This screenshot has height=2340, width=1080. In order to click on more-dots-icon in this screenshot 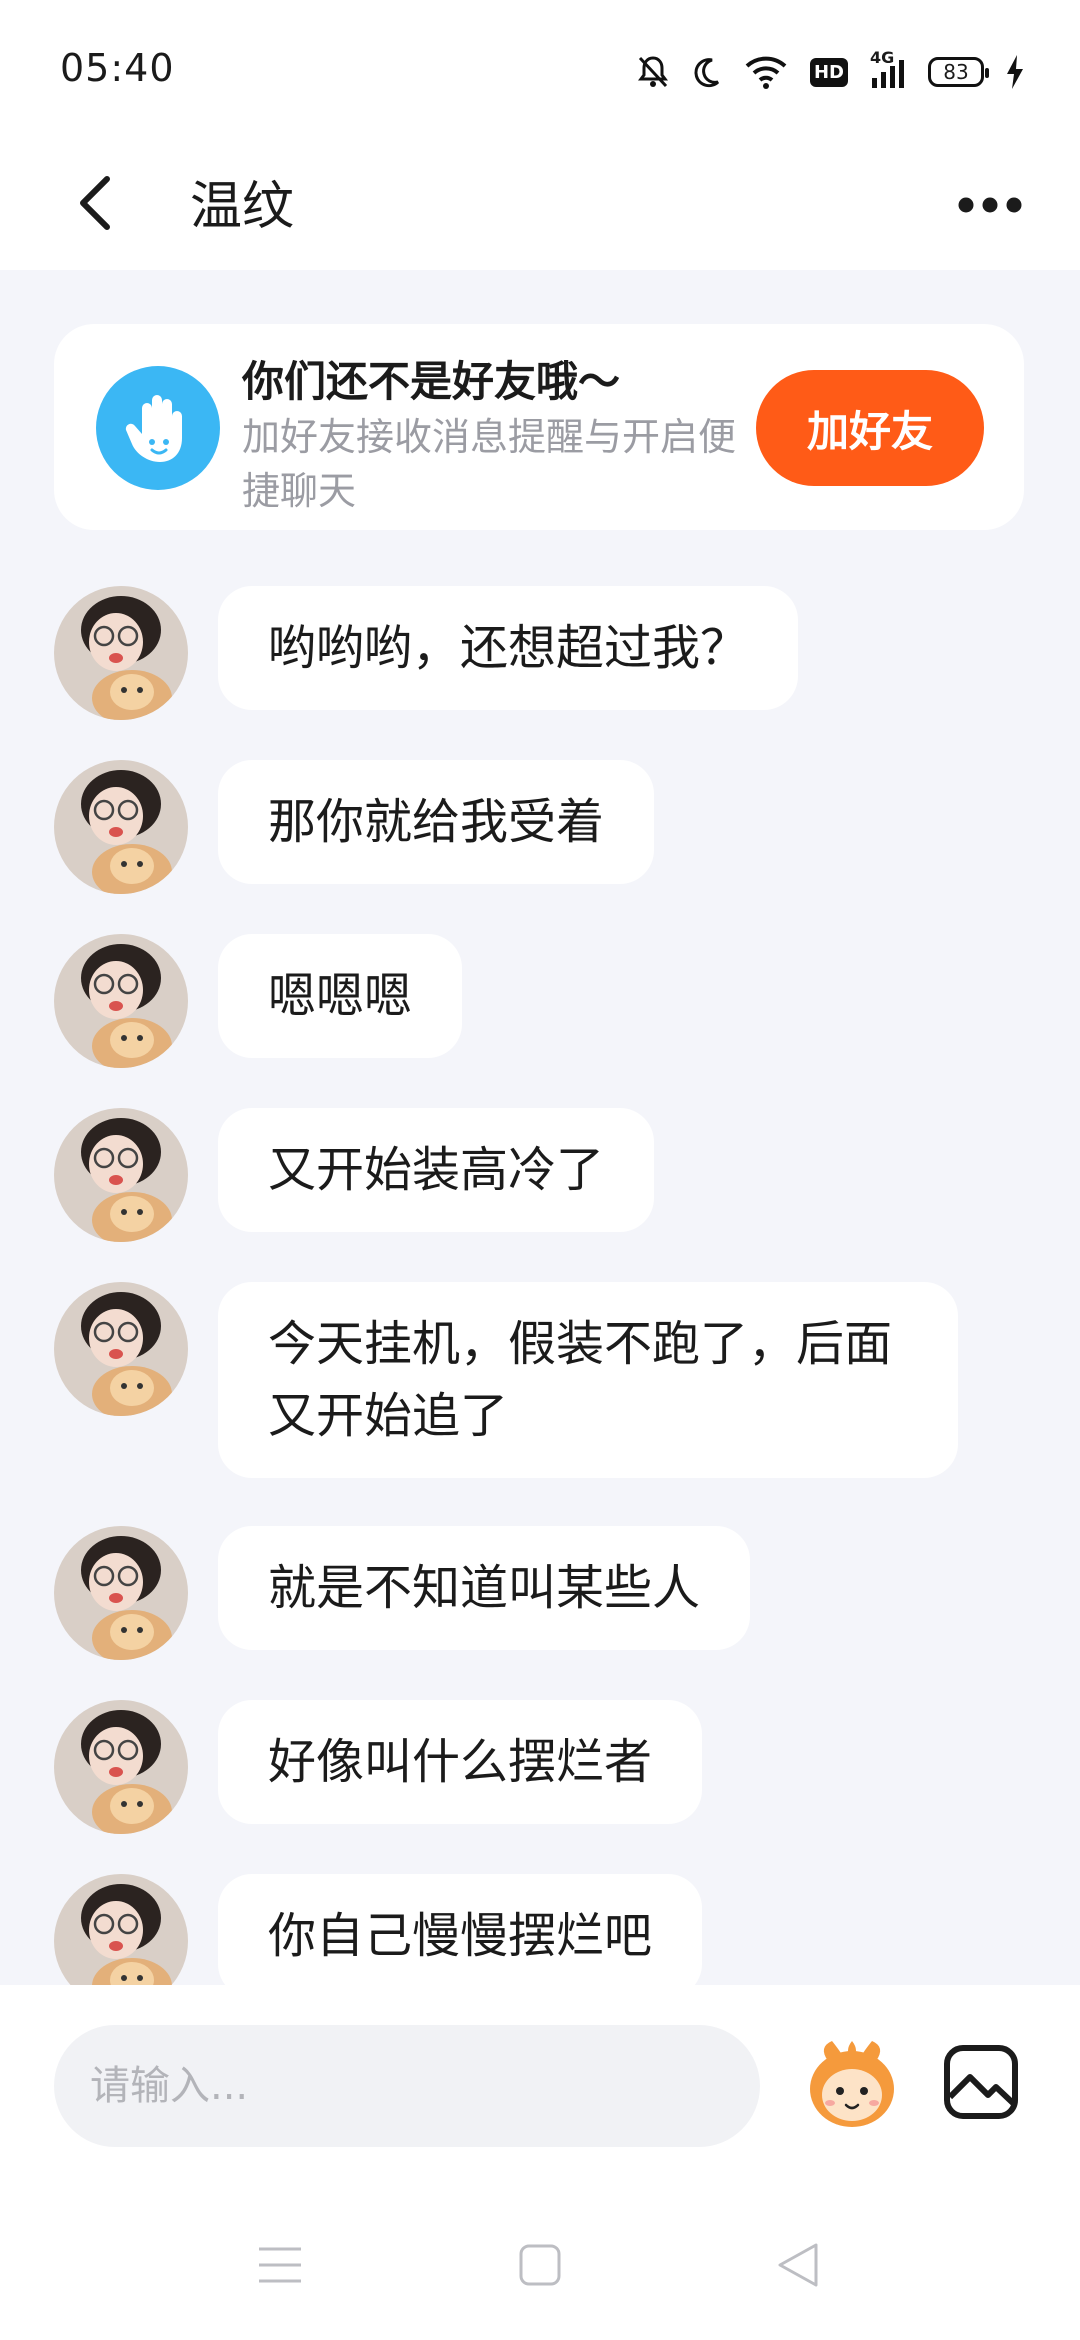, I will do `click(990, 205)`.